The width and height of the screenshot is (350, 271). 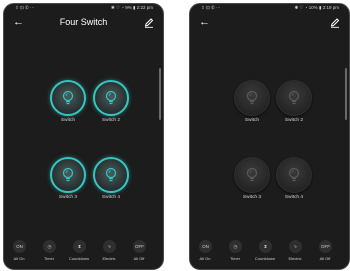 What do you see at coordinates (204, 22) in the screenshot?
I see `back-arrow-icon: ←` at bounding box center [204, 22].